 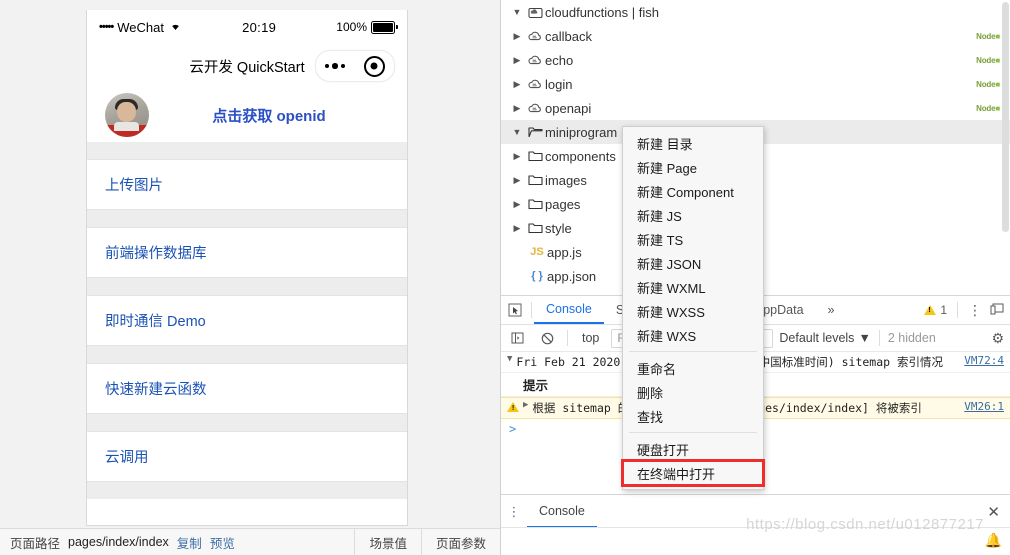 What do you see at coordinates (559, 60) in the screenshot?
I see `tree-node-label: echo` at bounding box center [559, 60].